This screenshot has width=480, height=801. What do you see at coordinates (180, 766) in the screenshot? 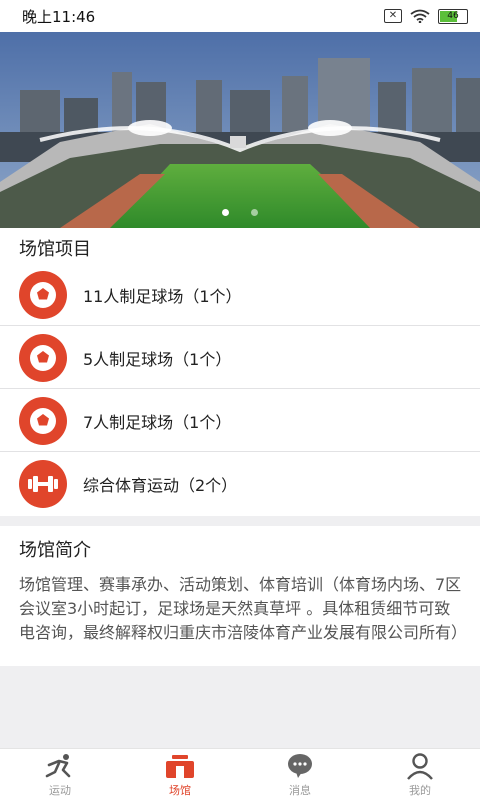
I see `venue-icon` at bounding box center [180, 766].